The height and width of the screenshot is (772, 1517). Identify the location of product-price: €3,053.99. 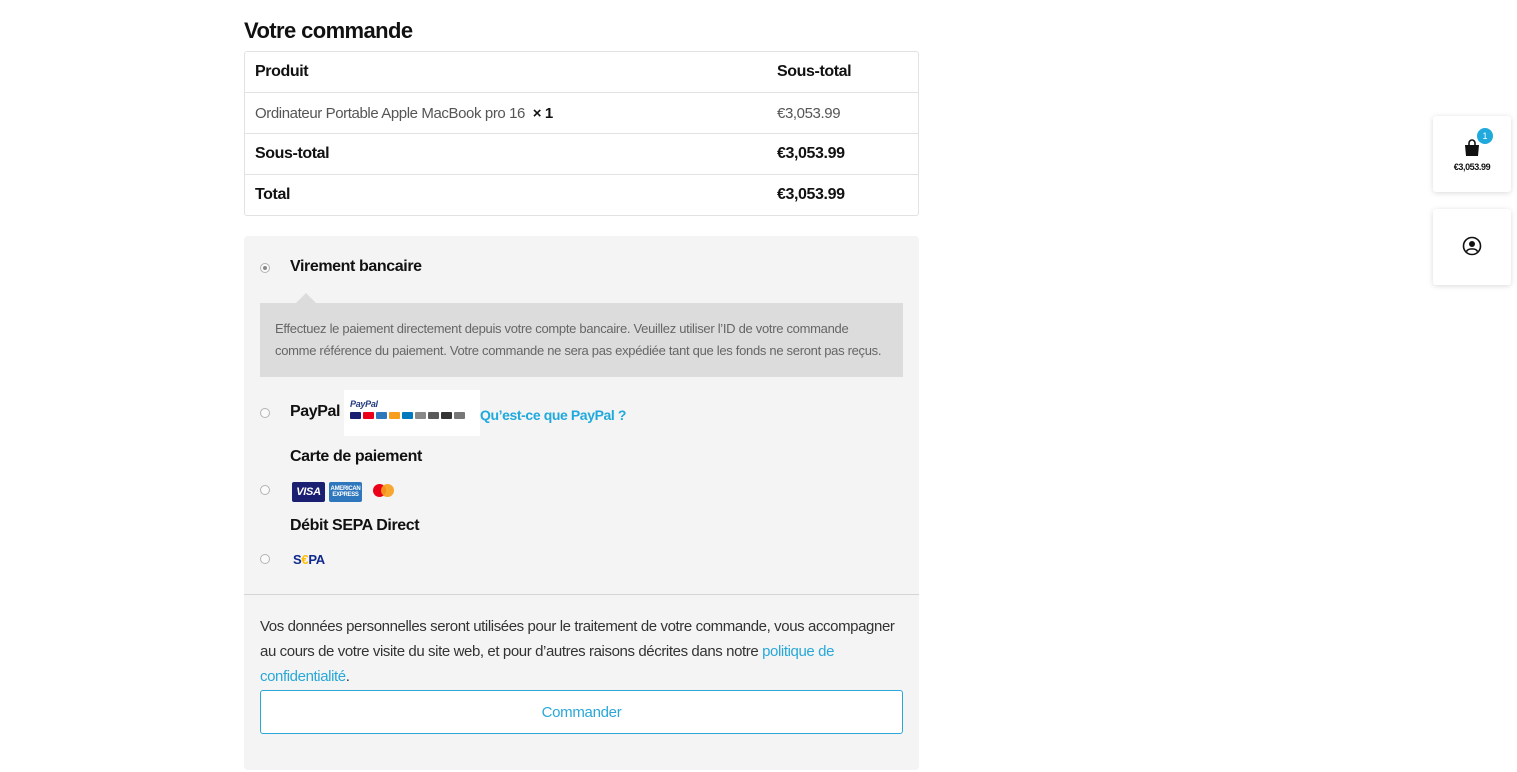
(841, 112).